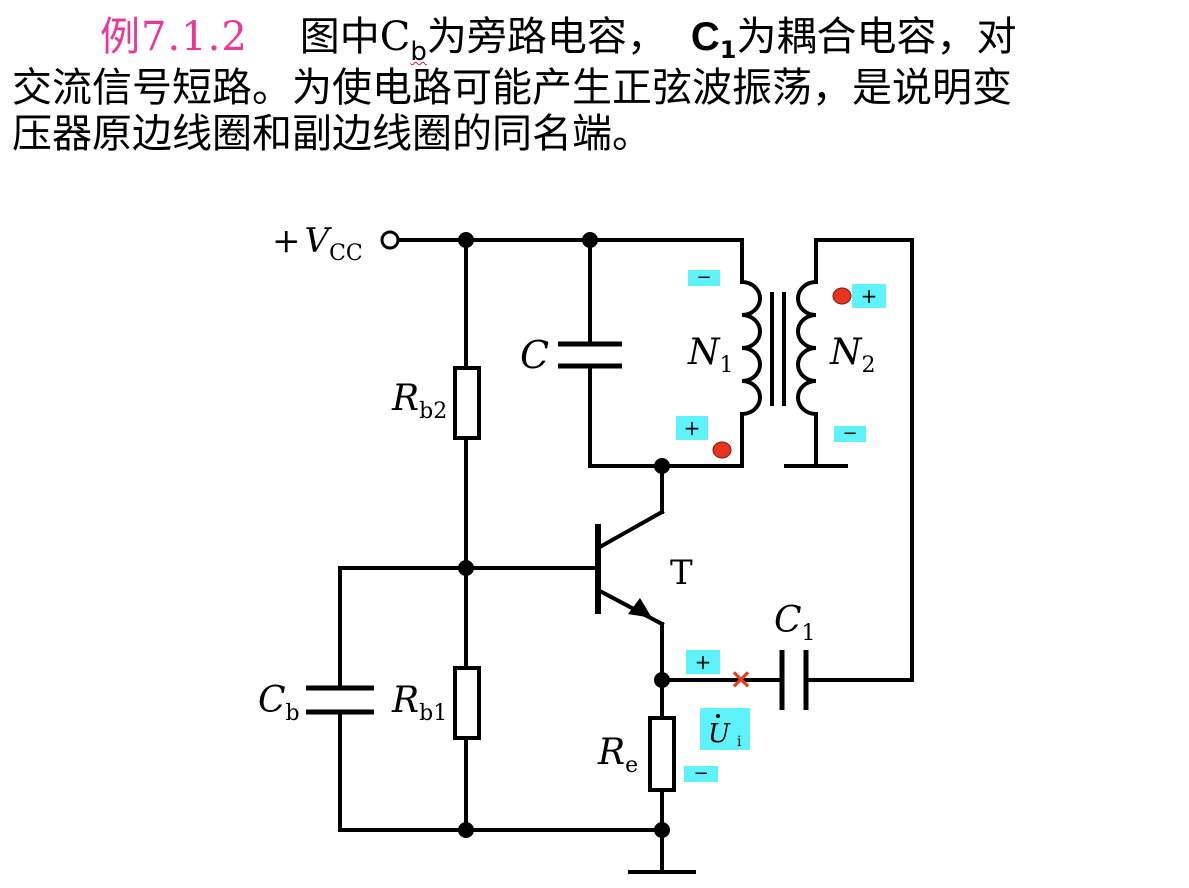 This screenshot has width=1189, height=888. Describe the element at coordinates (852, 355) in the screenshot. I see `coil-n2-label: N2` at that location.